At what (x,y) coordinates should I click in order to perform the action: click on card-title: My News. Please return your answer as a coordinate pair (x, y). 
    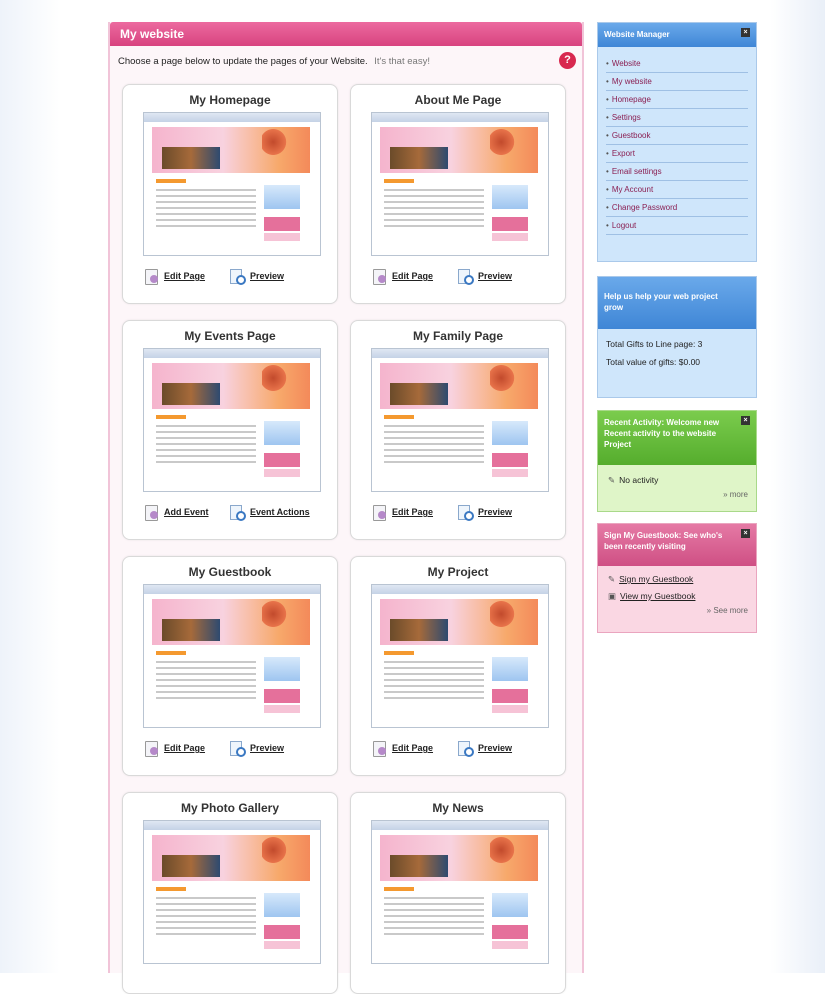
    Looking at the image, I should click on (458, 808).